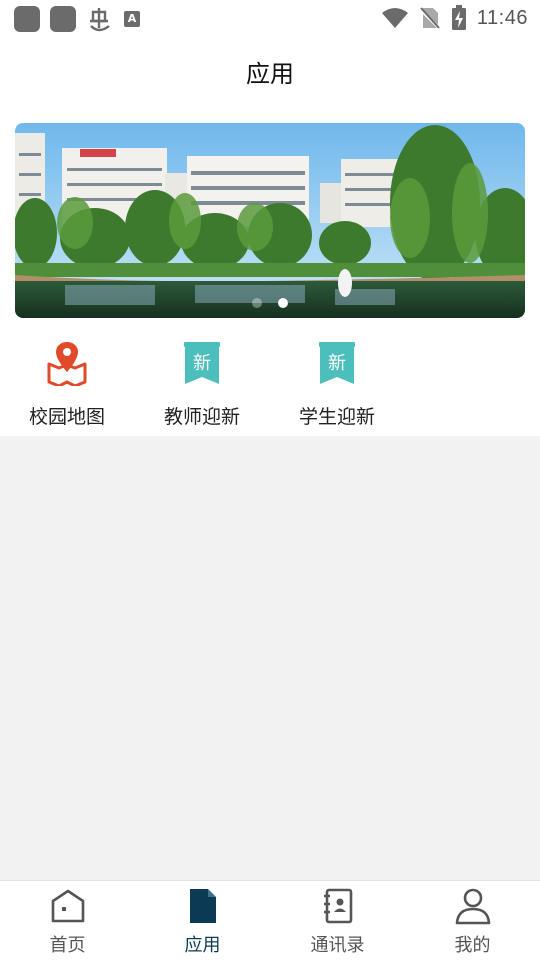  I want to click on nav-label: 通讯录, so click(337, 945).